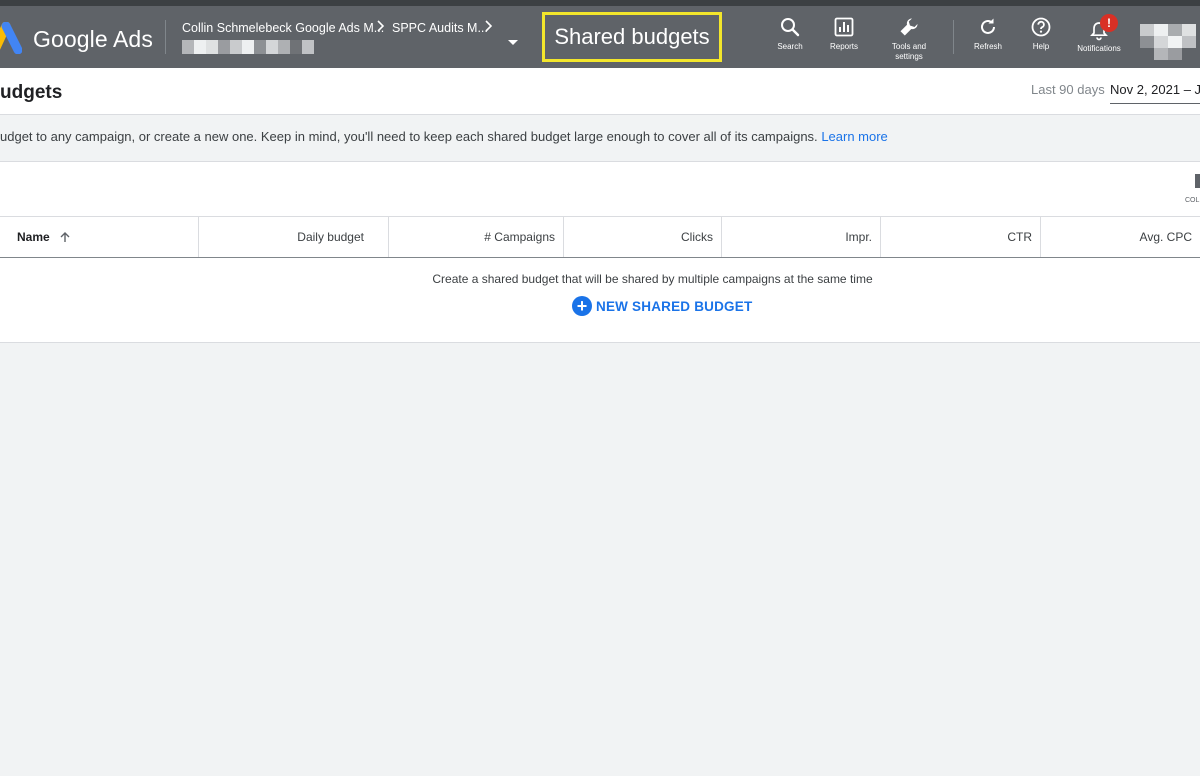 The width and height of the screenshot is (1200, 776). I want to click on page-title-bar: udgets Last 90 days Nov 2, 2021 – Ja, so click(600, 91).